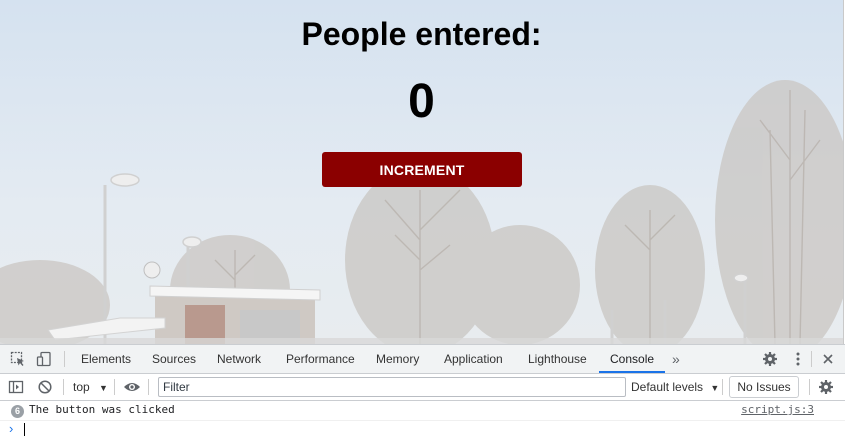 The height and width of the screenshot is (439, 845). What do you see at coordinates (24, 429) in the screenshot?
I see `text-caret` at bounding box center [24, 429].